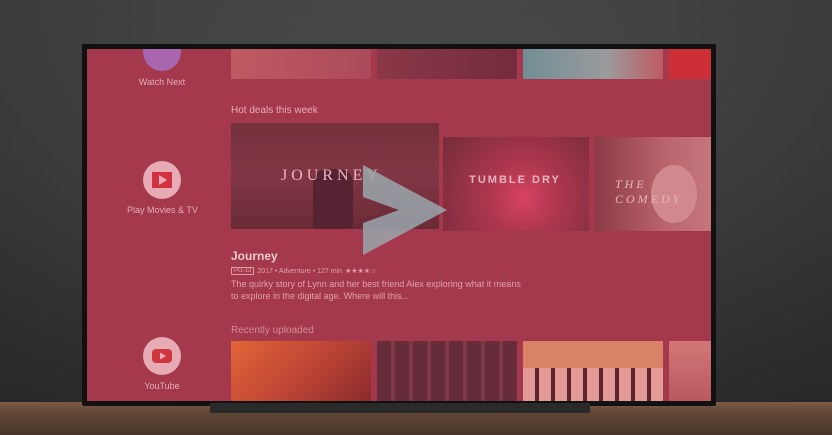 The height and width of the screenshot is (435, 832). What do you see at coordinates (690, 371) in the screenshot?
I see `tile-shelf` at bounding box center [690, 371].